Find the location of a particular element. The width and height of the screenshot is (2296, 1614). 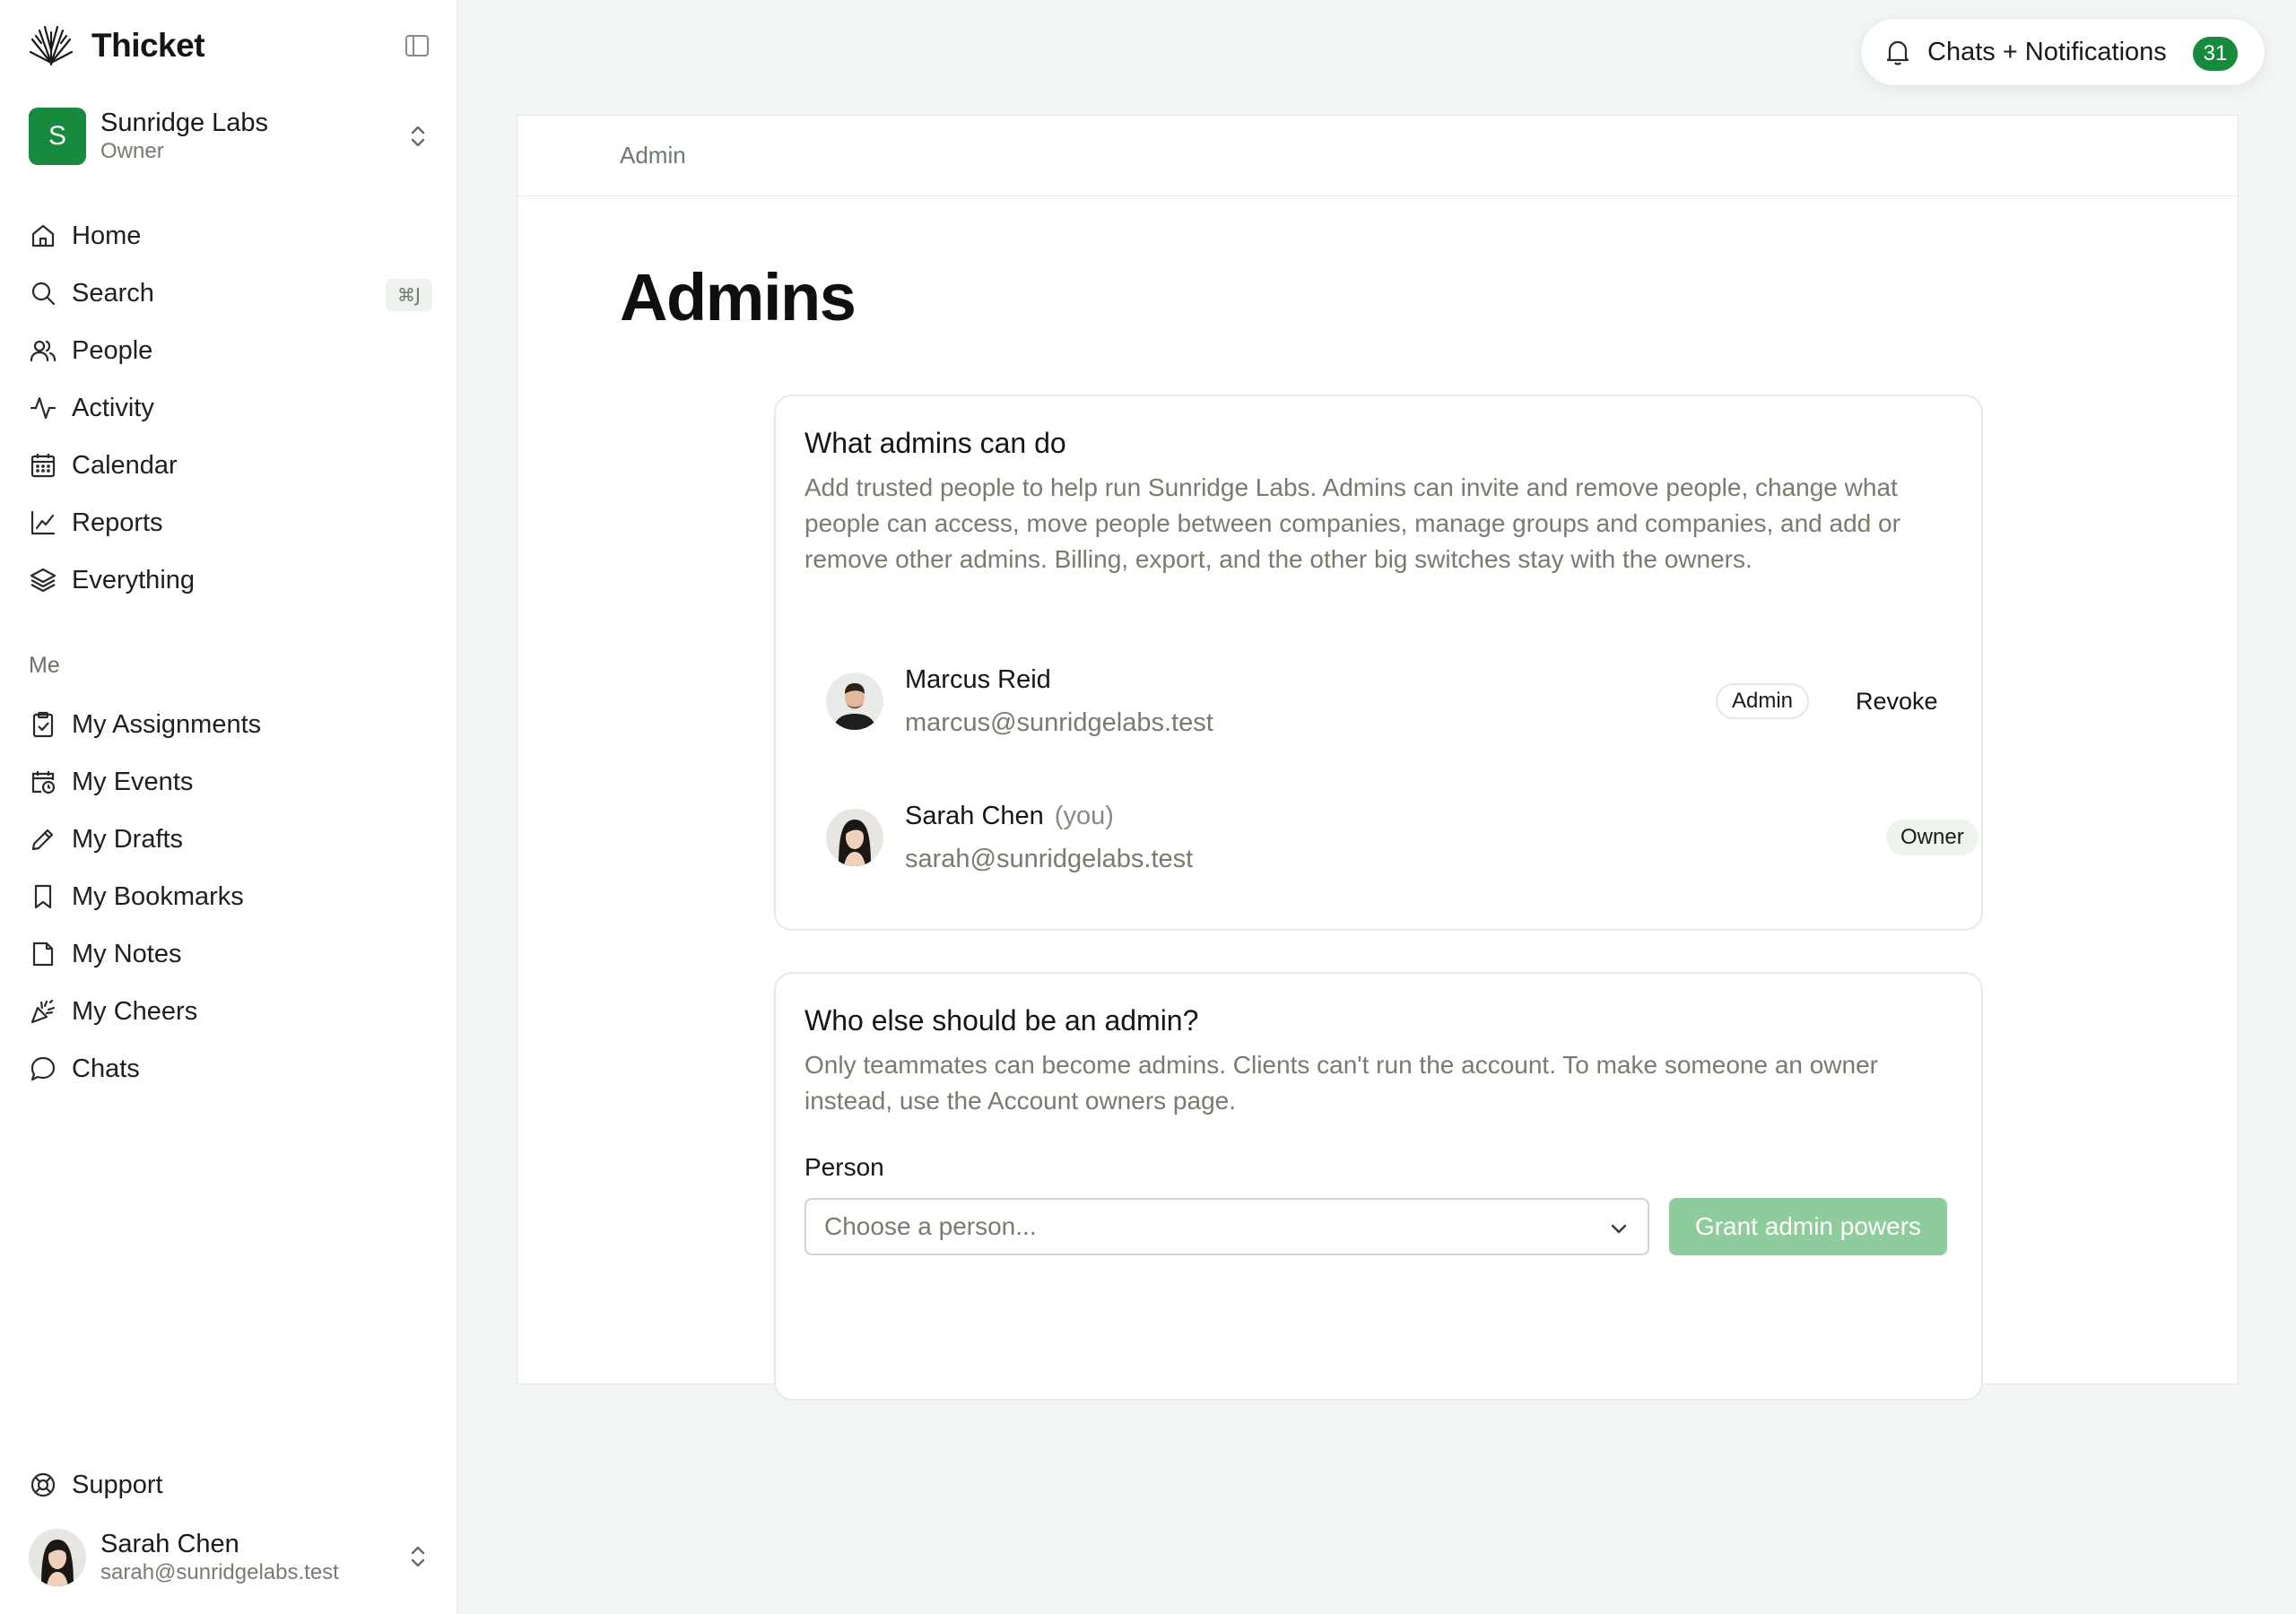

org-switcher: S Sunridge Labs Owner is located at coordinates (230, 136).